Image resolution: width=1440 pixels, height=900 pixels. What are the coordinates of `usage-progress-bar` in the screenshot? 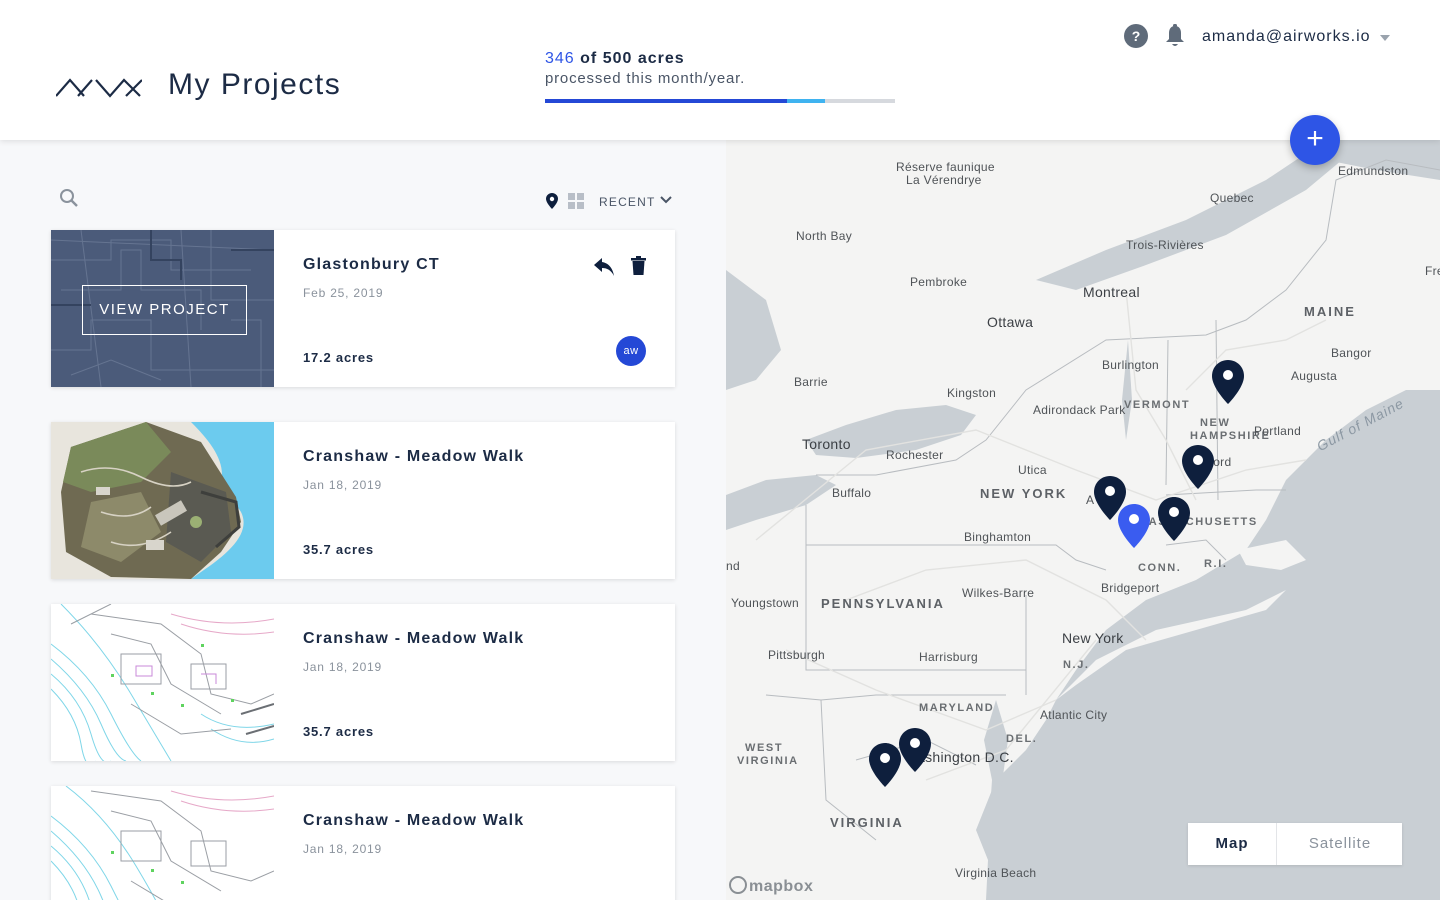 It's located at (720, 101).